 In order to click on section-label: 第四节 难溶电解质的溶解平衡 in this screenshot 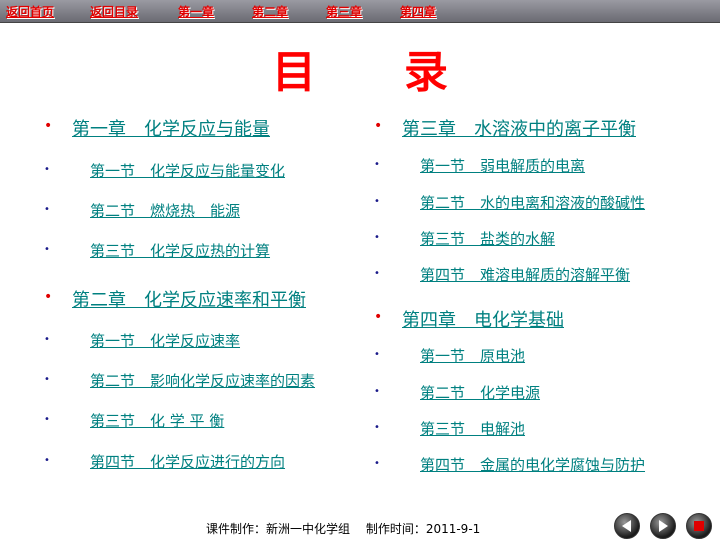, I will do `click(525, 275)`.